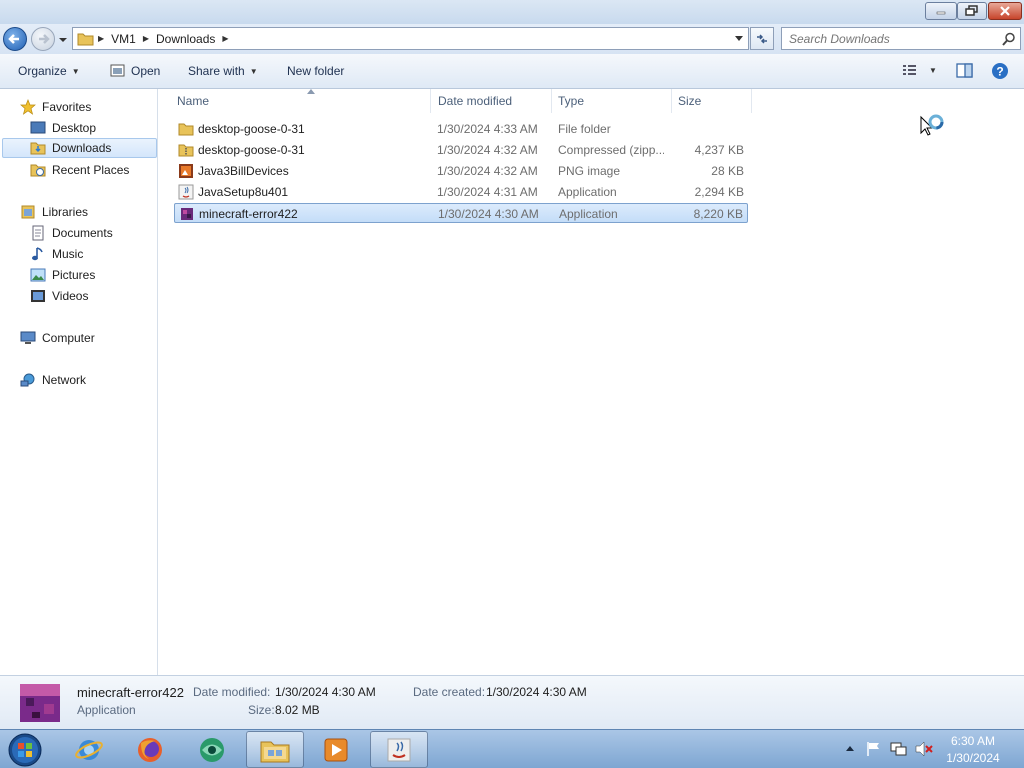  I want to click on taskbar-app, so click(212, 749).